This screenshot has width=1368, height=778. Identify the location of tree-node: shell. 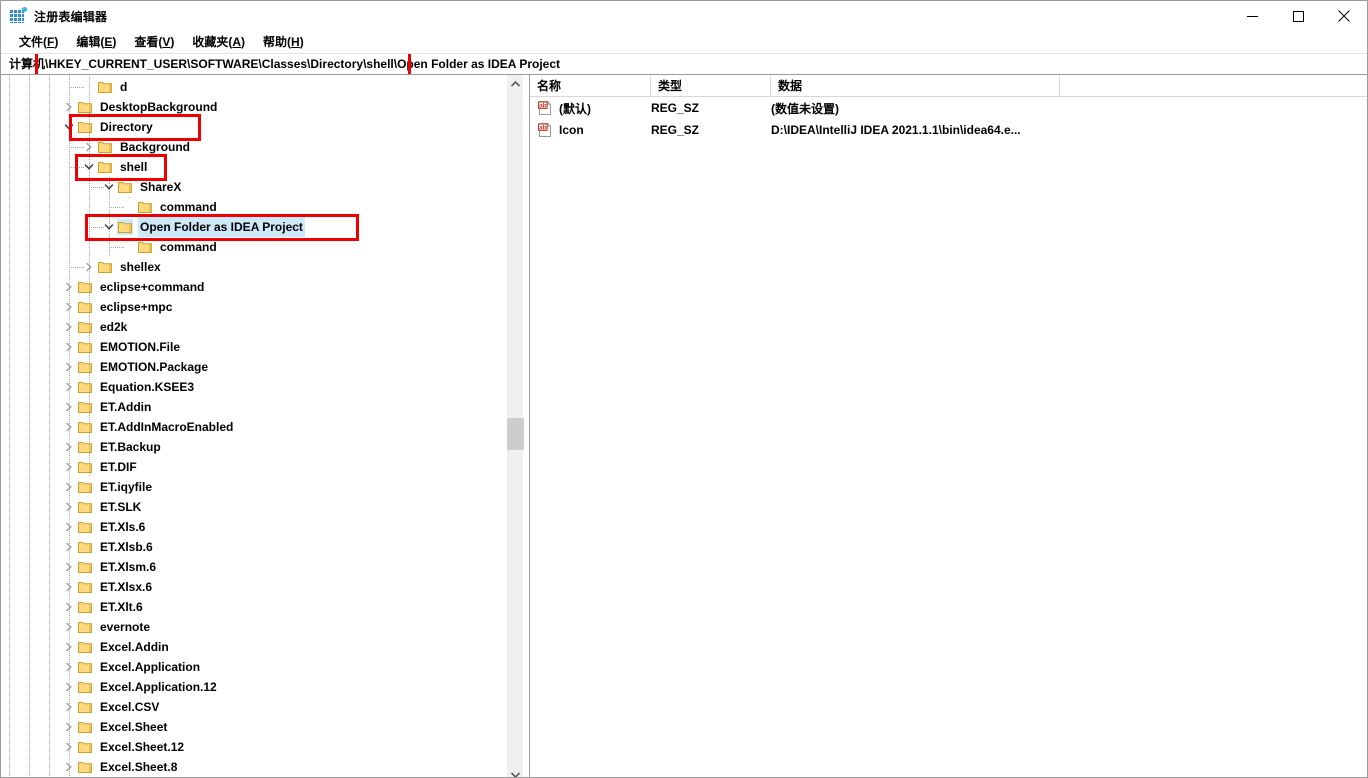
(253, 167).